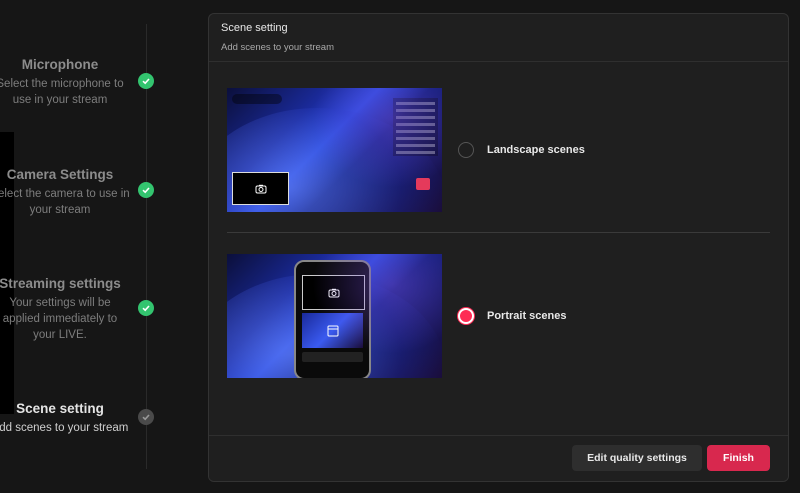 The width and height of the screenshot is (800, 493). What do you see at coordinates (466, 316) in the screenshot?
I see `portrait-radio` at bounding box center [466, 316].